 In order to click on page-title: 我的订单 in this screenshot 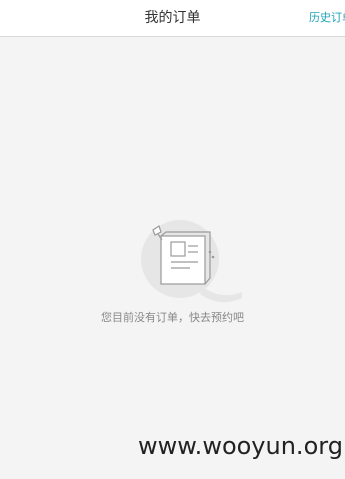, I will do `click(172, 18)`.